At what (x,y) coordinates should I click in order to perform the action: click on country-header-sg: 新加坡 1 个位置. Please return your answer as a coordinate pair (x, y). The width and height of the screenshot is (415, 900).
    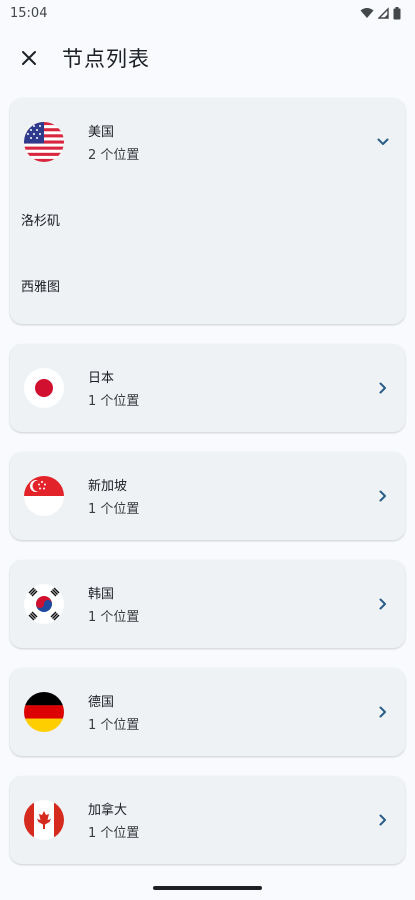
    Looking at the image, I should click on (207, 496).